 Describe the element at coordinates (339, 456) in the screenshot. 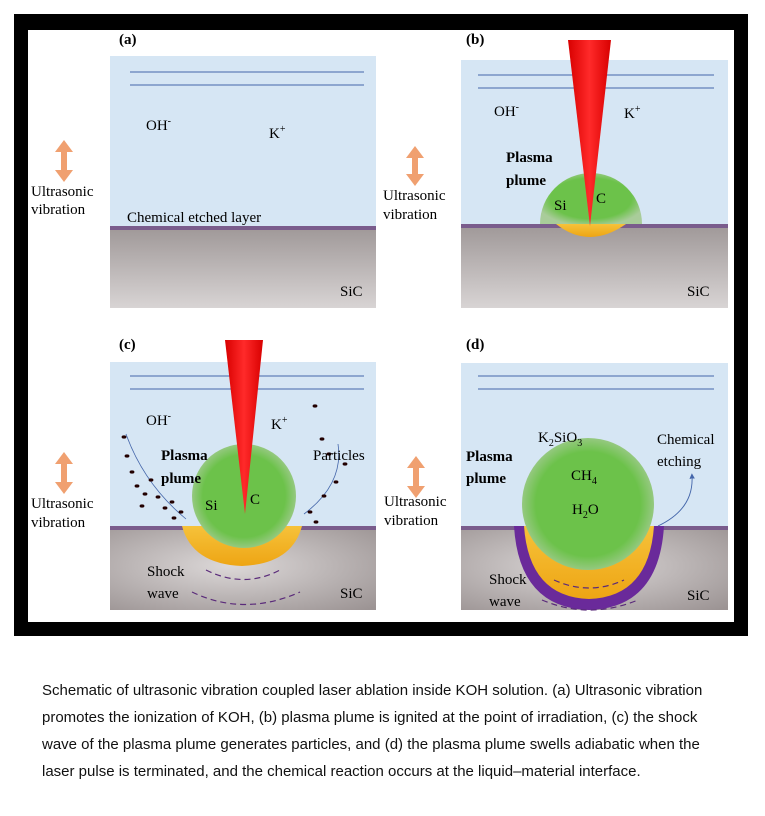

I see `particles-label: Particles` at that location.